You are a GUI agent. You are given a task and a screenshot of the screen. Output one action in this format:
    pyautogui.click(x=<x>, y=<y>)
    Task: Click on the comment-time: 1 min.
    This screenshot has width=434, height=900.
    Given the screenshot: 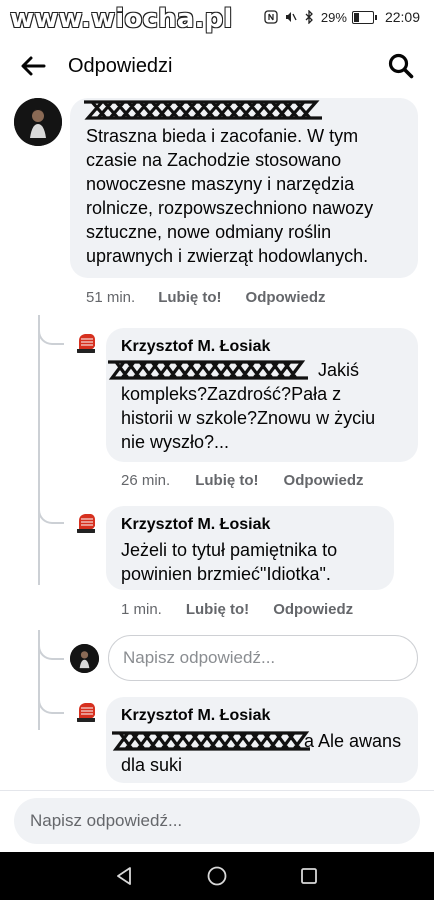 What is the action you would take?
    pyautogui.click(x=141, y=609)
    